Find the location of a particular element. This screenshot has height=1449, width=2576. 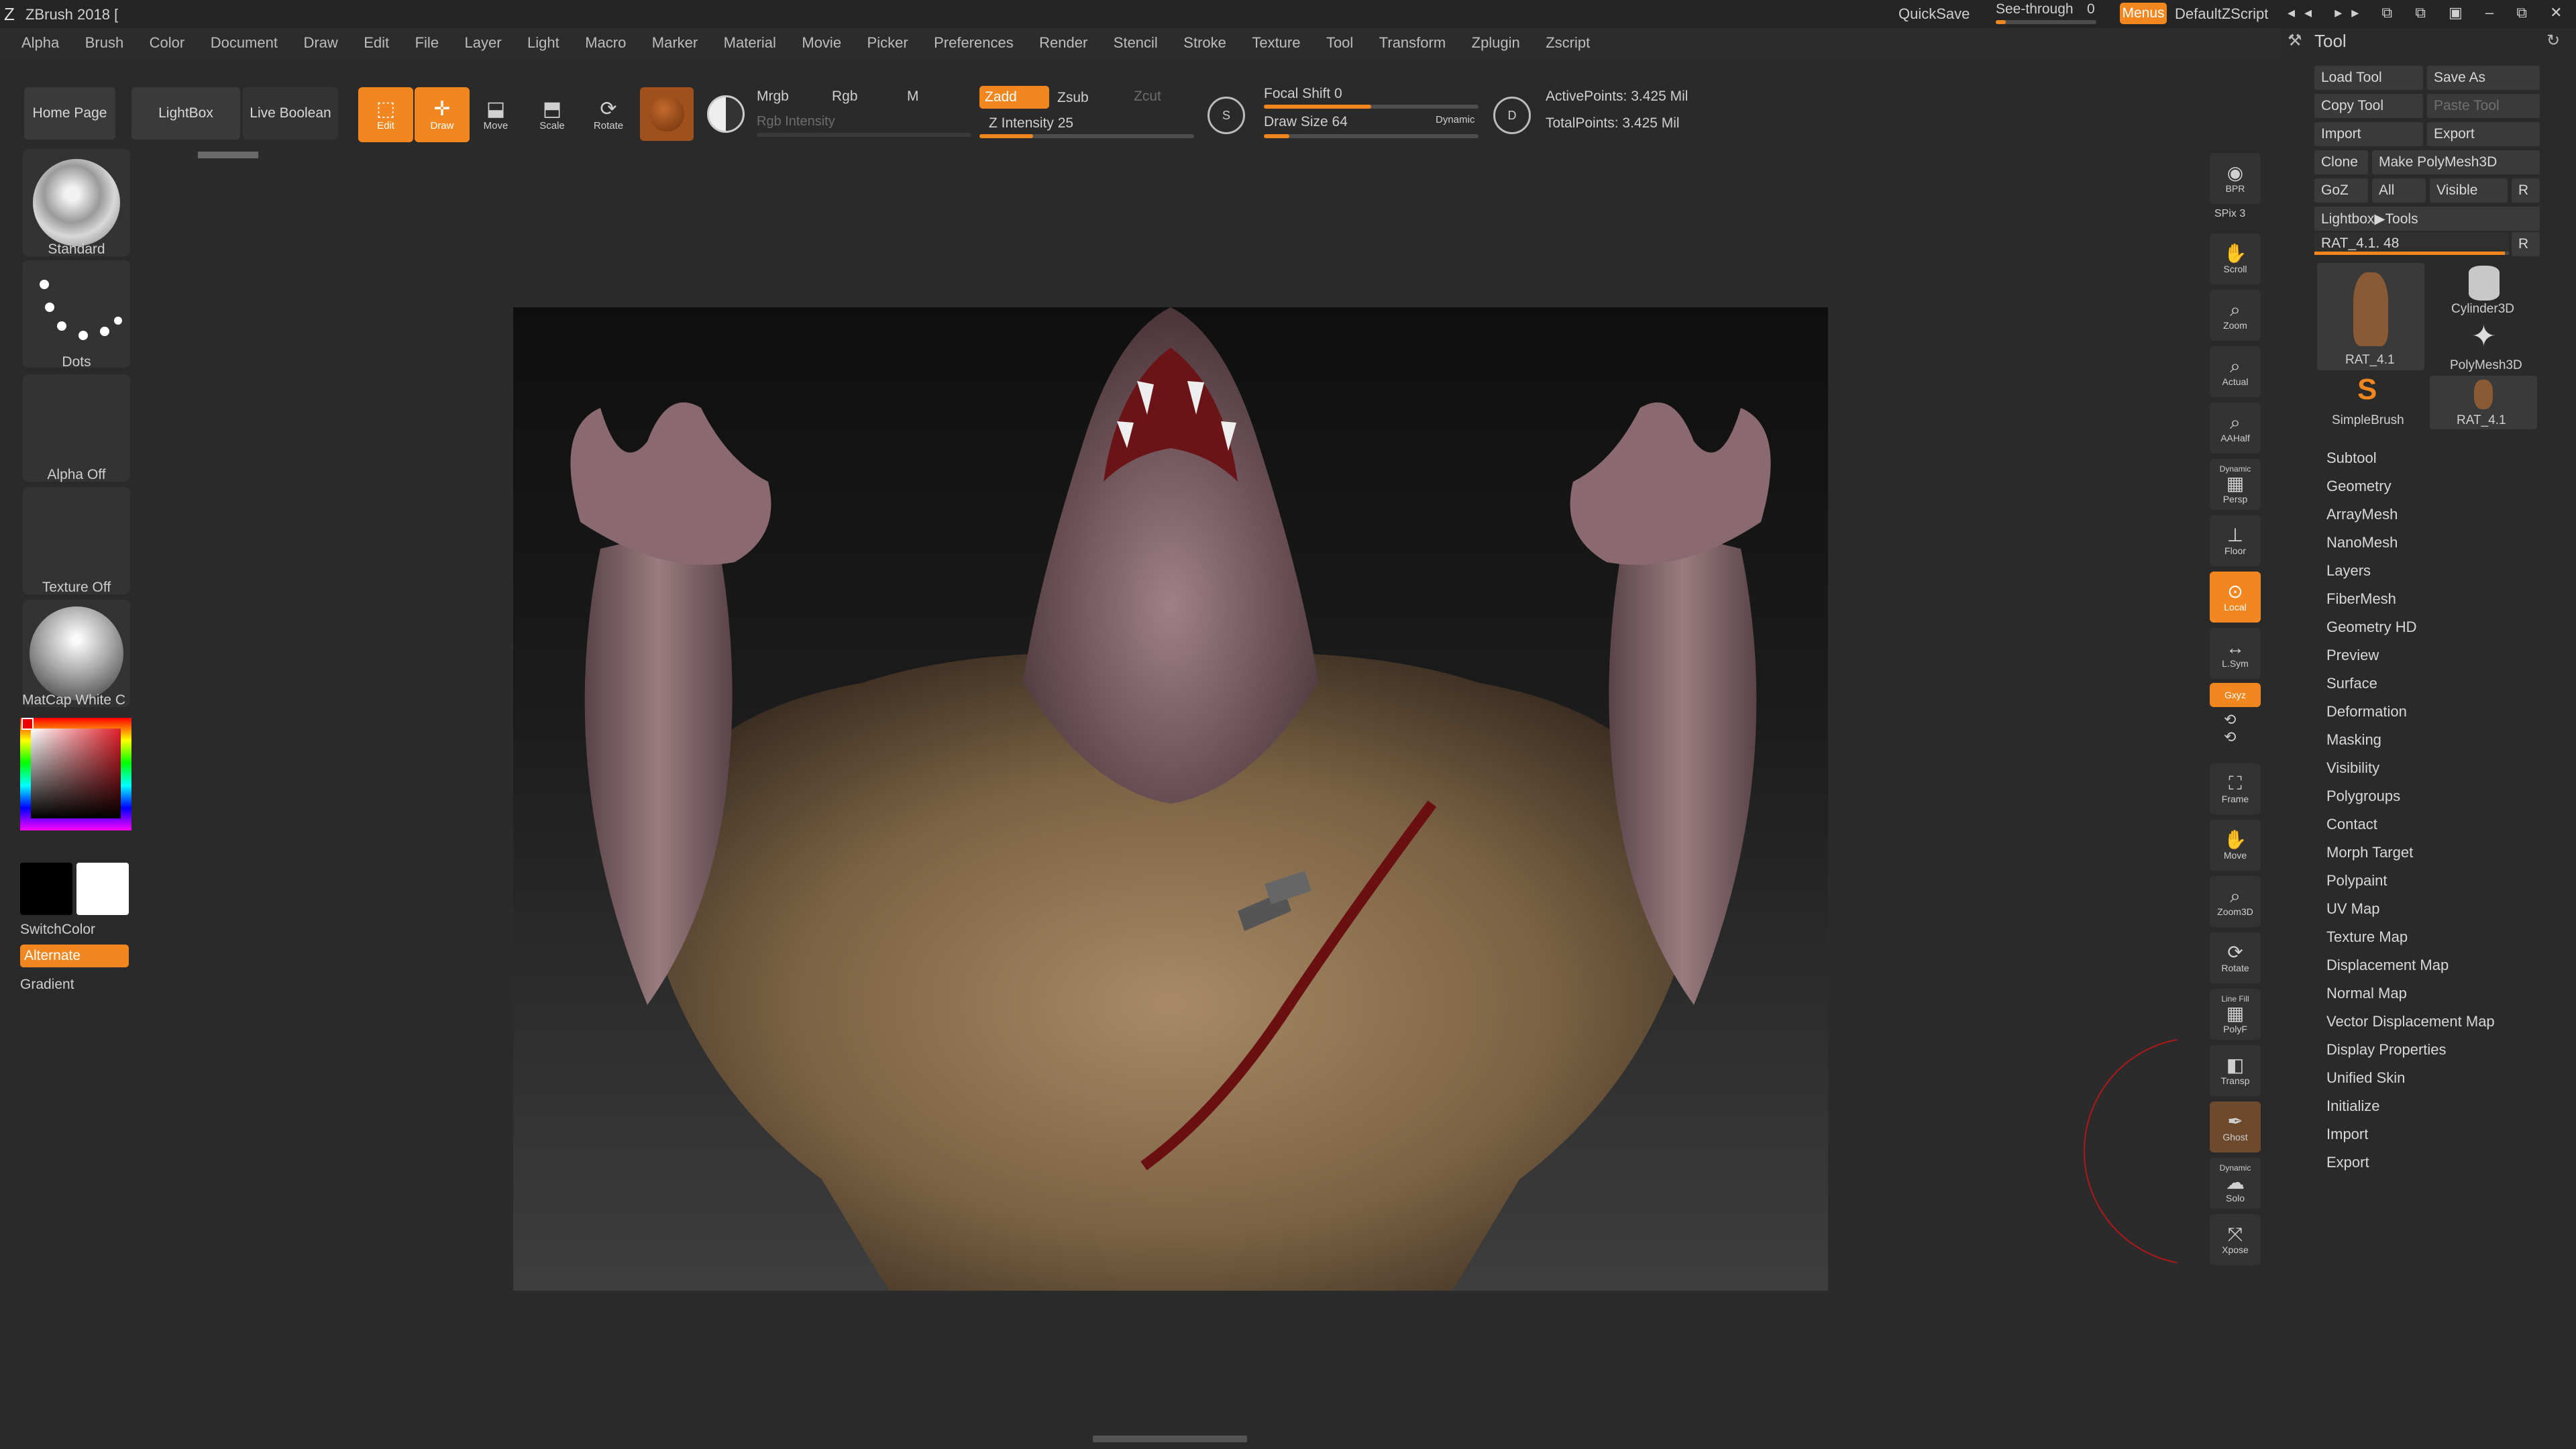

r-button: R is located at coordinates (2526, 190).